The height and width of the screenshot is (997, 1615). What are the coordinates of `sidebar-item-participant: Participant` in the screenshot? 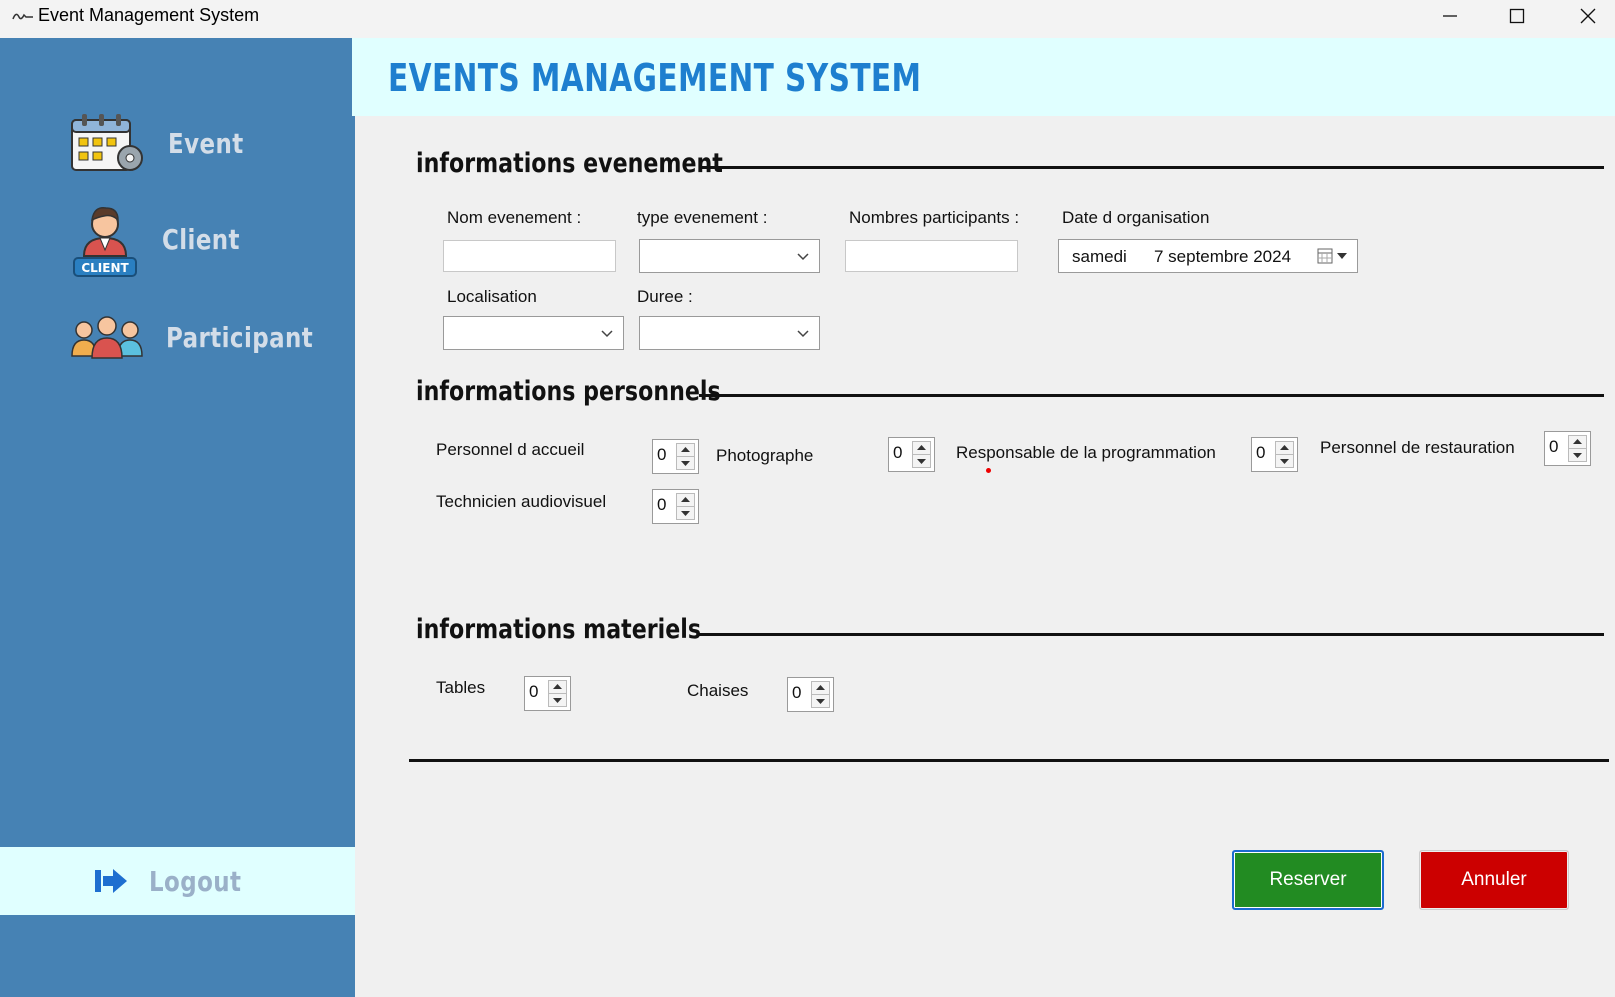 It's located at (207, 337).